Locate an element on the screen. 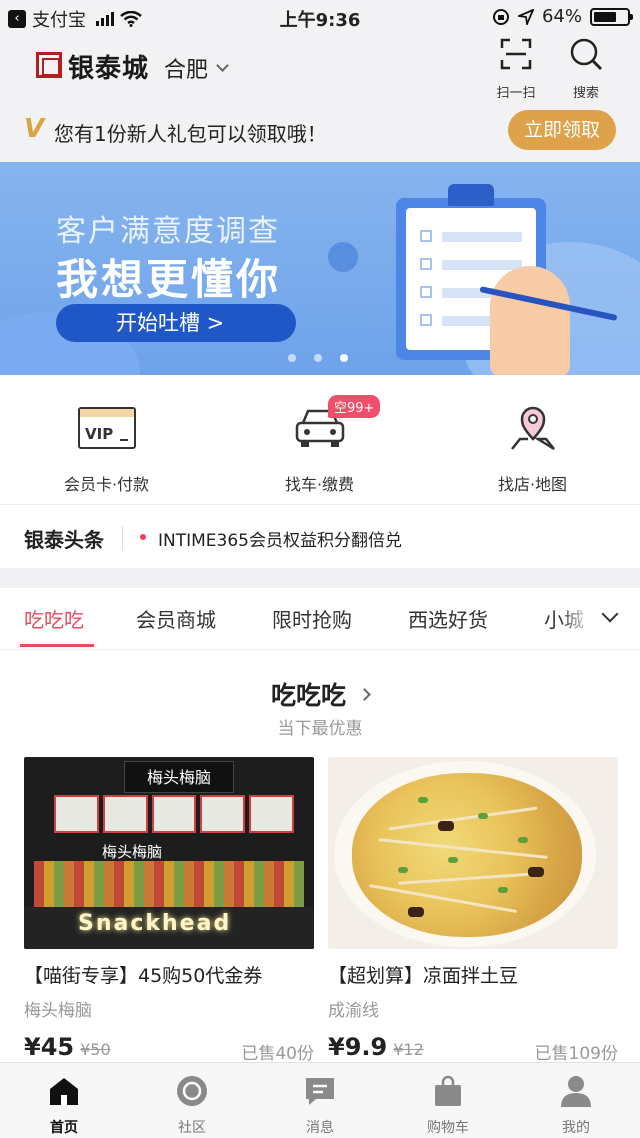 Image resolution: width=640 pixels, height=1138 pixels. active-tab-indicator is located at coordinates (57, 645).